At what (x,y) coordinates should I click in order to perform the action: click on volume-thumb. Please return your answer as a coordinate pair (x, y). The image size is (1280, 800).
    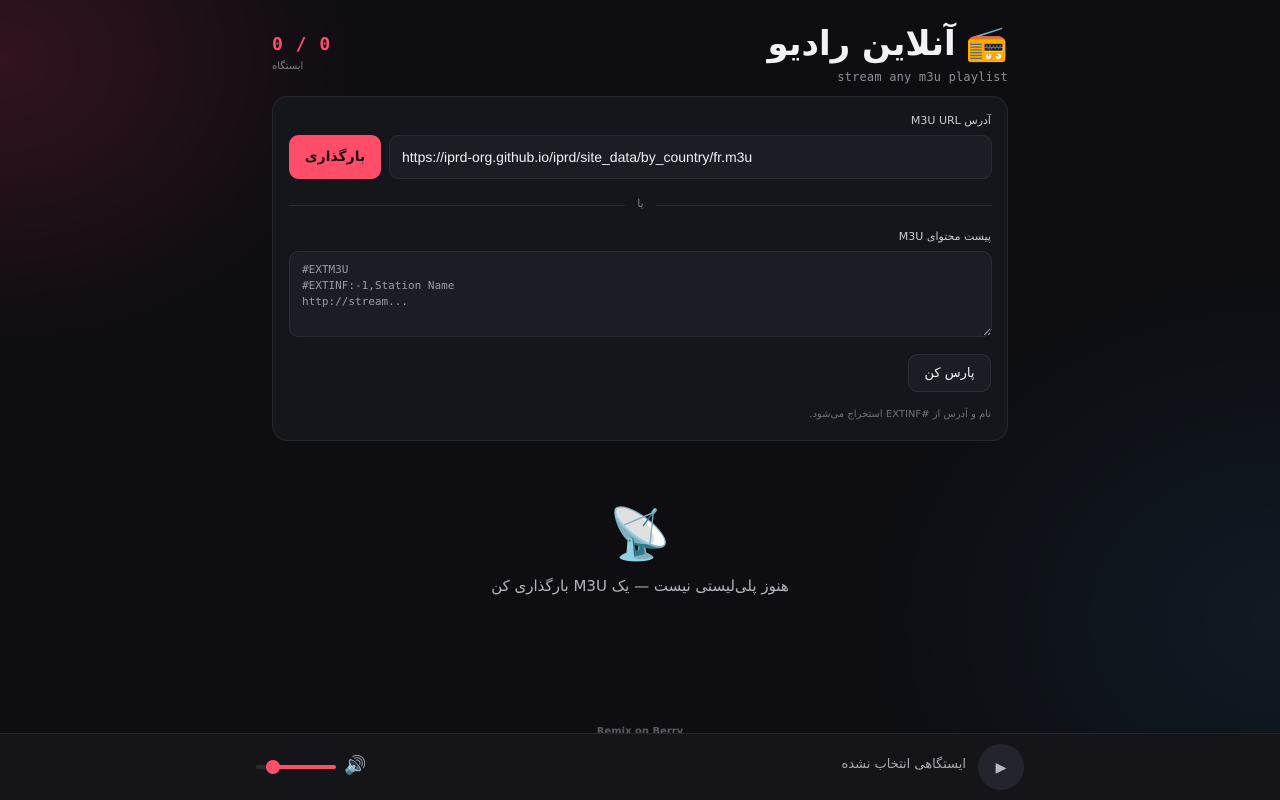
    Looking at the image, I should click on (273, 767).